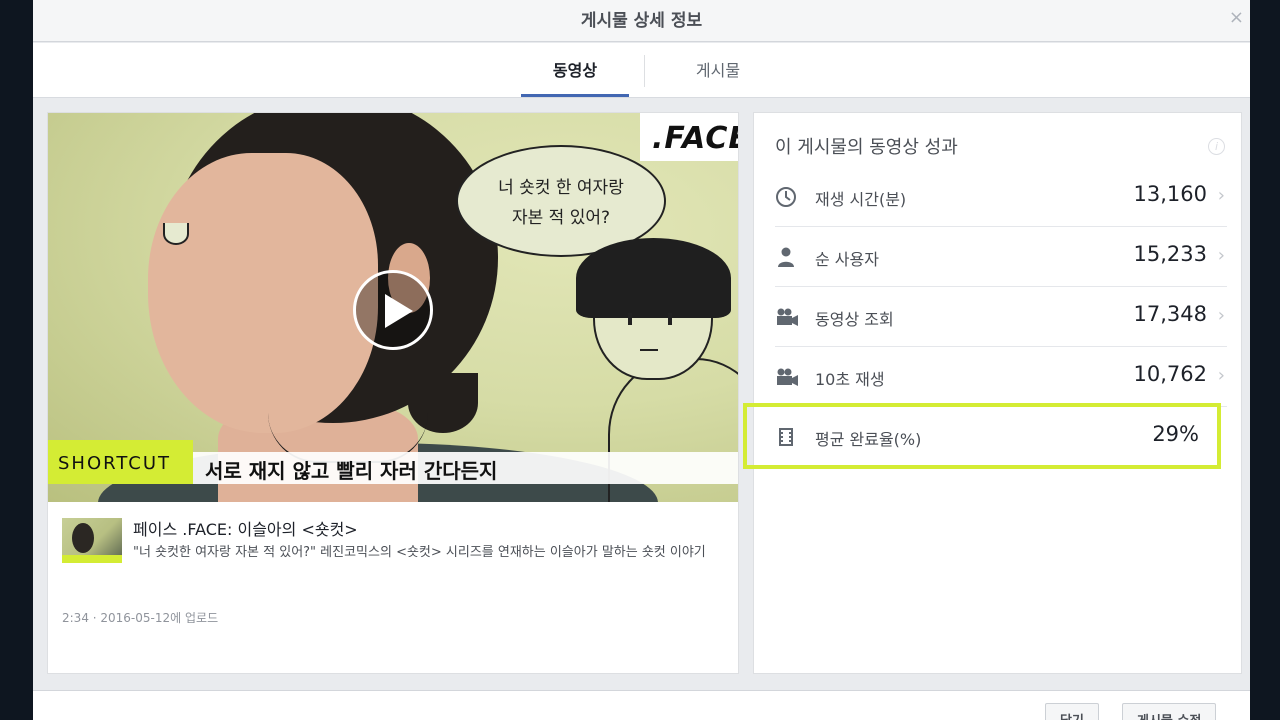  Describe the element at coordinates (786, 257) in the screenshot. I see `person-icon` at that location.